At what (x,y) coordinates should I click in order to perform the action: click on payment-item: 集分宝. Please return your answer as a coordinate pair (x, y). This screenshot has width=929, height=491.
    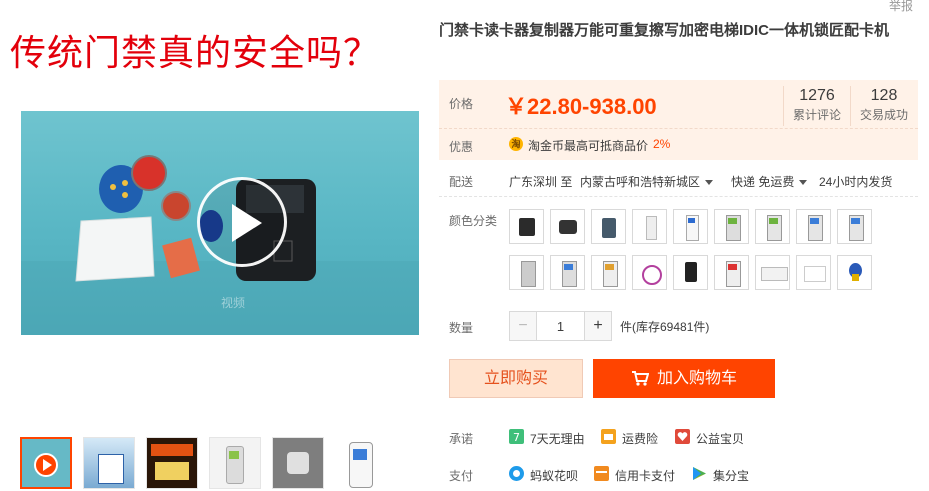
    Looking at the image, I should click on (731, 475).